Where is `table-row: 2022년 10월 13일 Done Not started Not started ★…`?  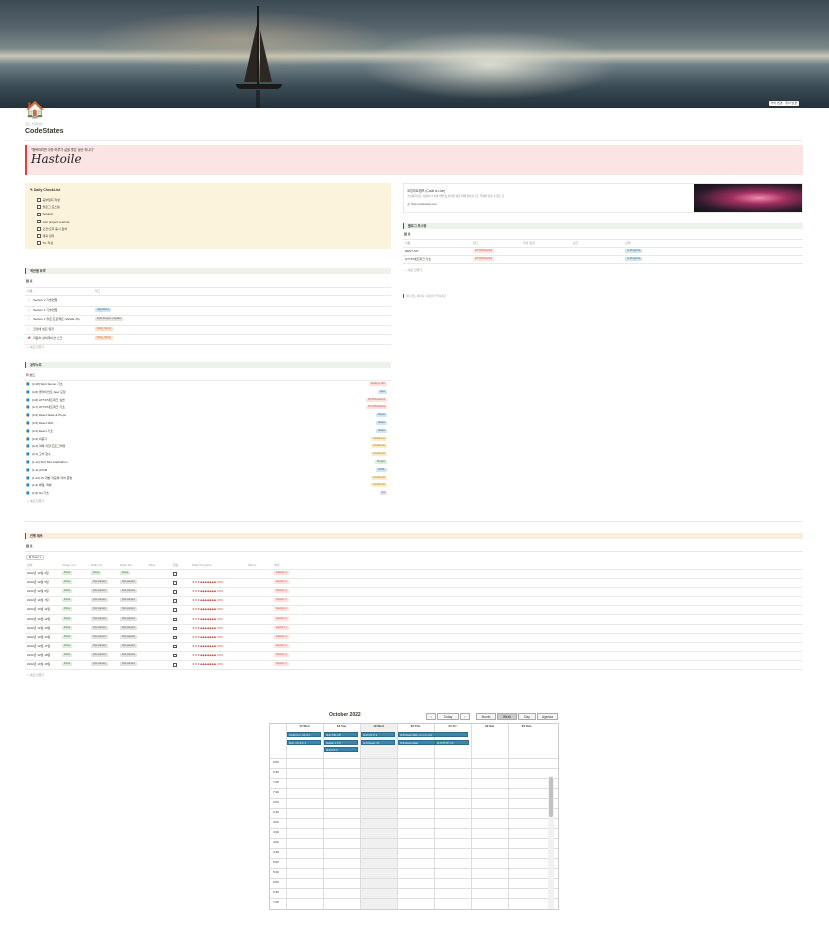
table-row: 2022년 10월 13일 Done Not started Not started ★… is located at coordinates (414, 629).